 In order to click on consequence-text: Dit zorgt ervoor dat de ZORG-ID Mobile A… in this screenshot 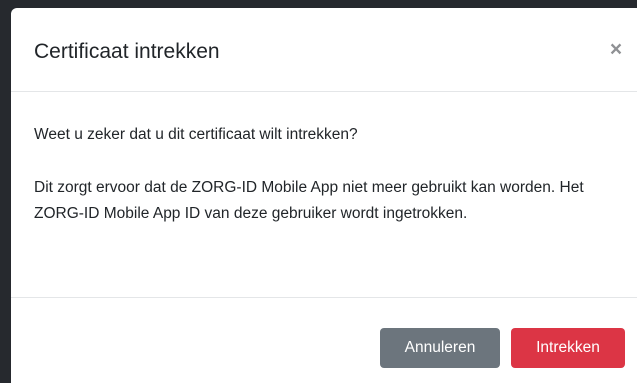, I will do `click(309, 200)`.